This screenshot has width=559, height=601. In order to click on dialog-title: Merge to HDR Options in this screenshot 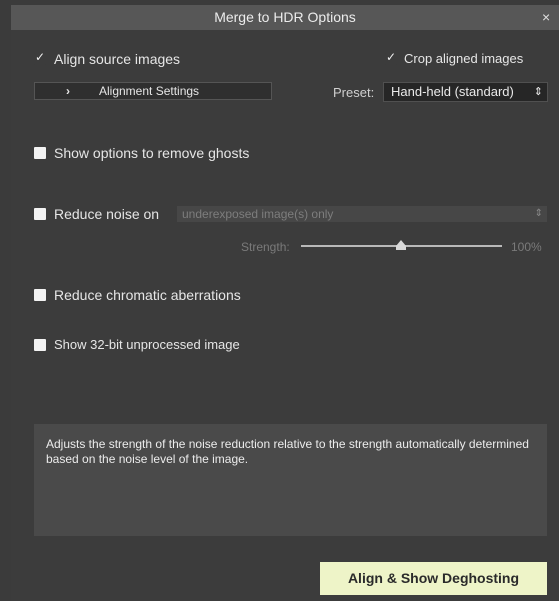, I will do `click(285, 17)`.